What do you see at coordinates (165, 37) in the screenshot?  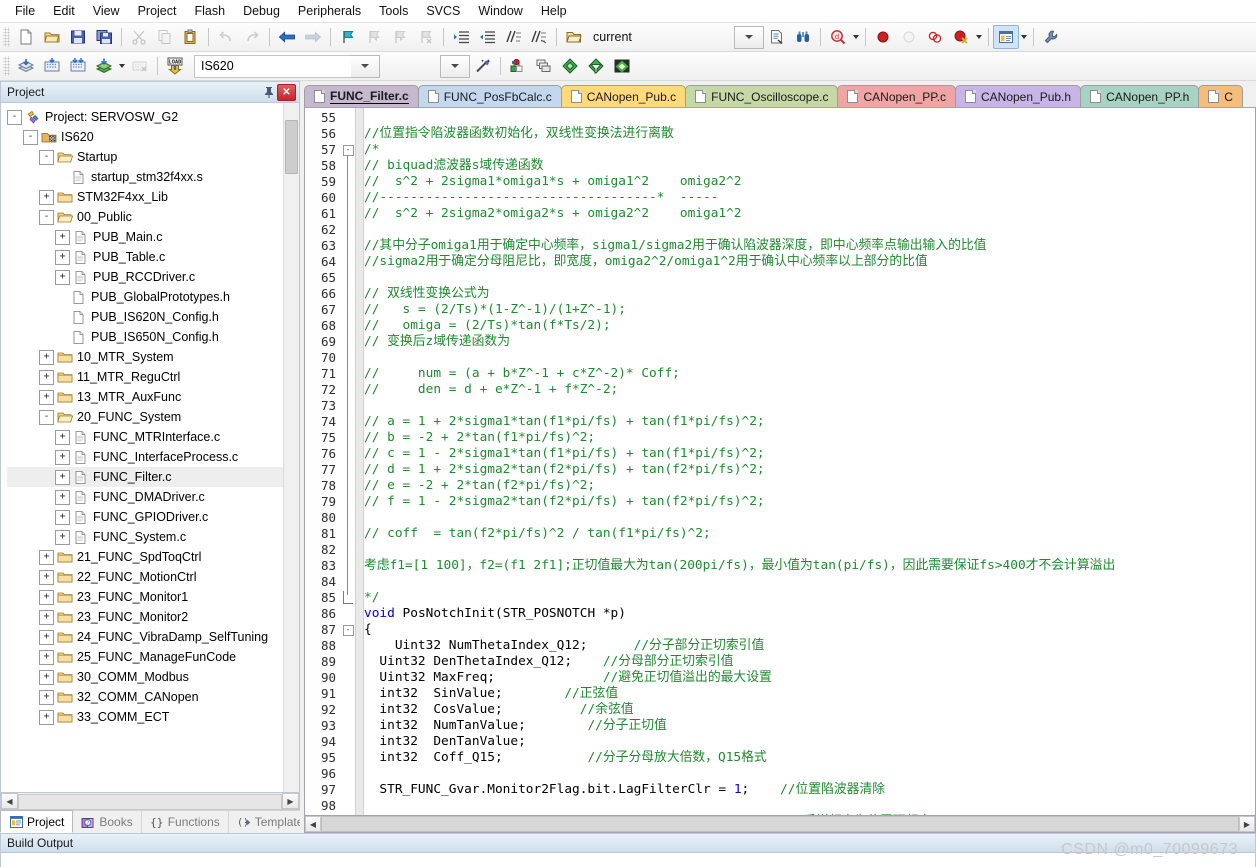 I see `copy-icon` at bounding box center [165, 37].